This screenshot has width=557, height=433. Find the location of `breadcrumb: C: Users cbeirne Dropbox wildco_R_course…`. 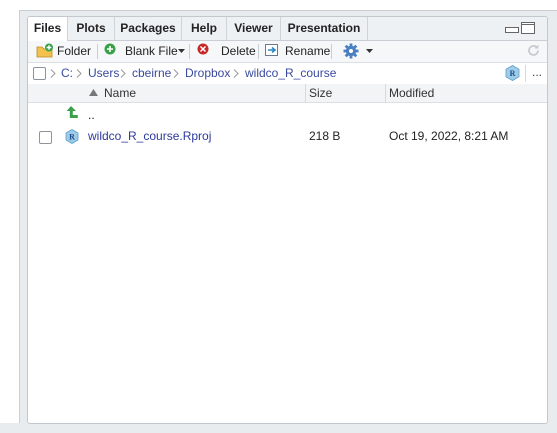

breadcrumb: C: Users cbeirne Dropbox wildco_R_course… is located at coordinates (287, 74).